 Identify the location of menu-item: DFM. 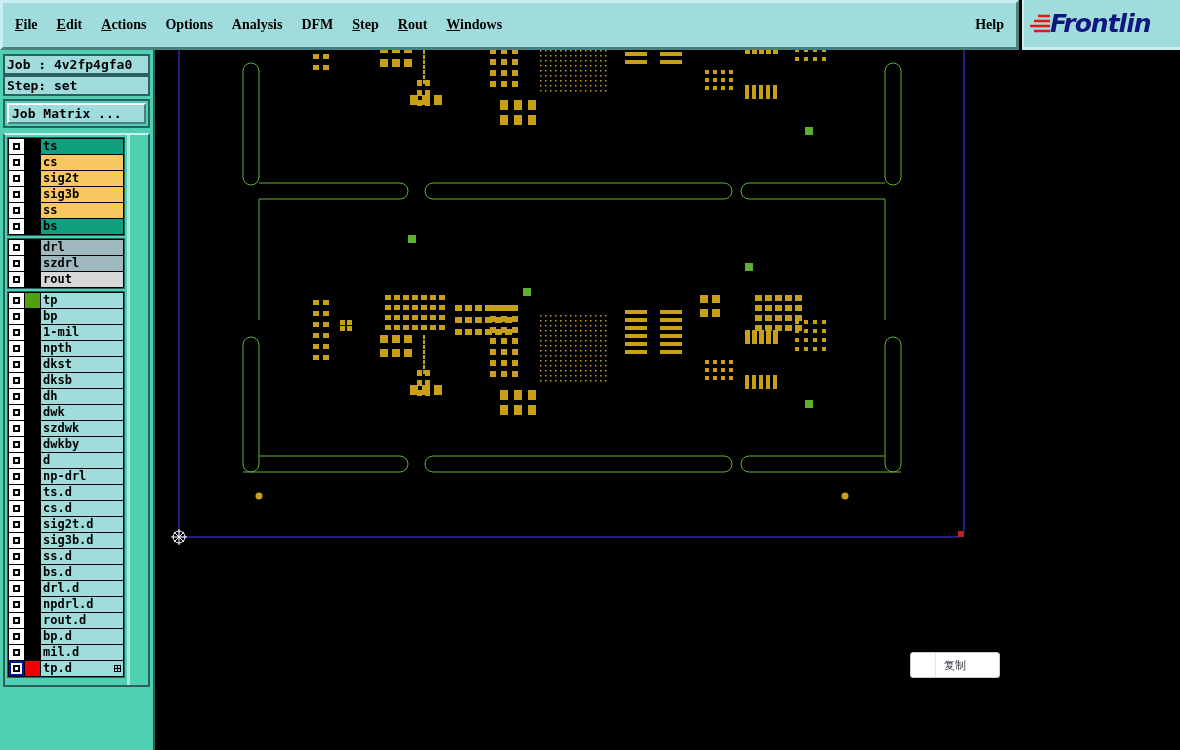
(317, 25).